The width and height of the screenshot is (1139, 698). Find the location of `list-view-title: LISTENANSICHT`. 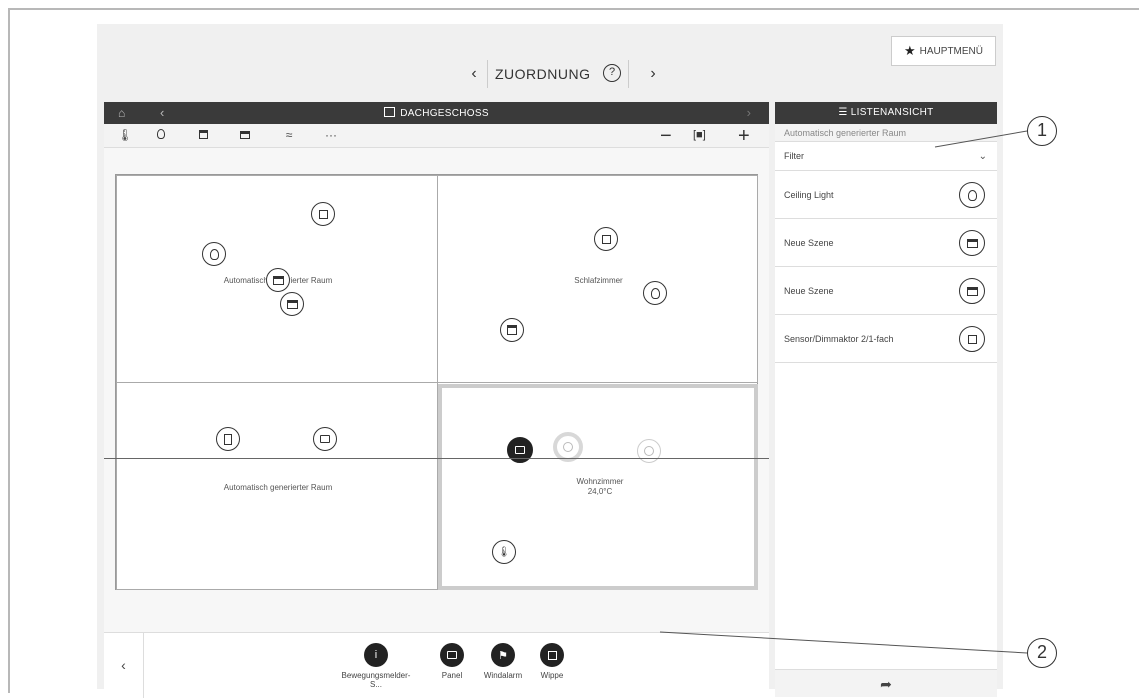

list-view-title: LISTENANSICHT is located at coordinates (892, 112).